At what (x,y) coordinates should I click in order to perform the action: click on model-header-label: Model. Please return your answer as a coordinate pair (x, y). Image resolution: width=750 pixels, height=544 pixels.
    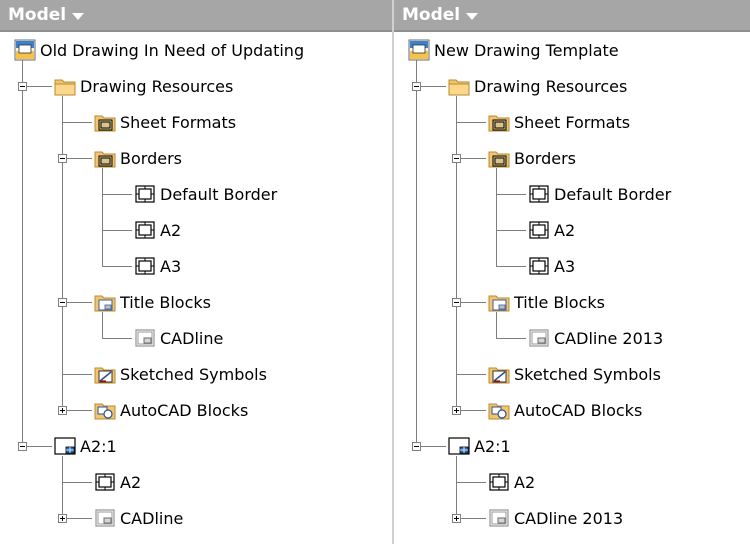
    Looking at the image, I should click on (37, 15).